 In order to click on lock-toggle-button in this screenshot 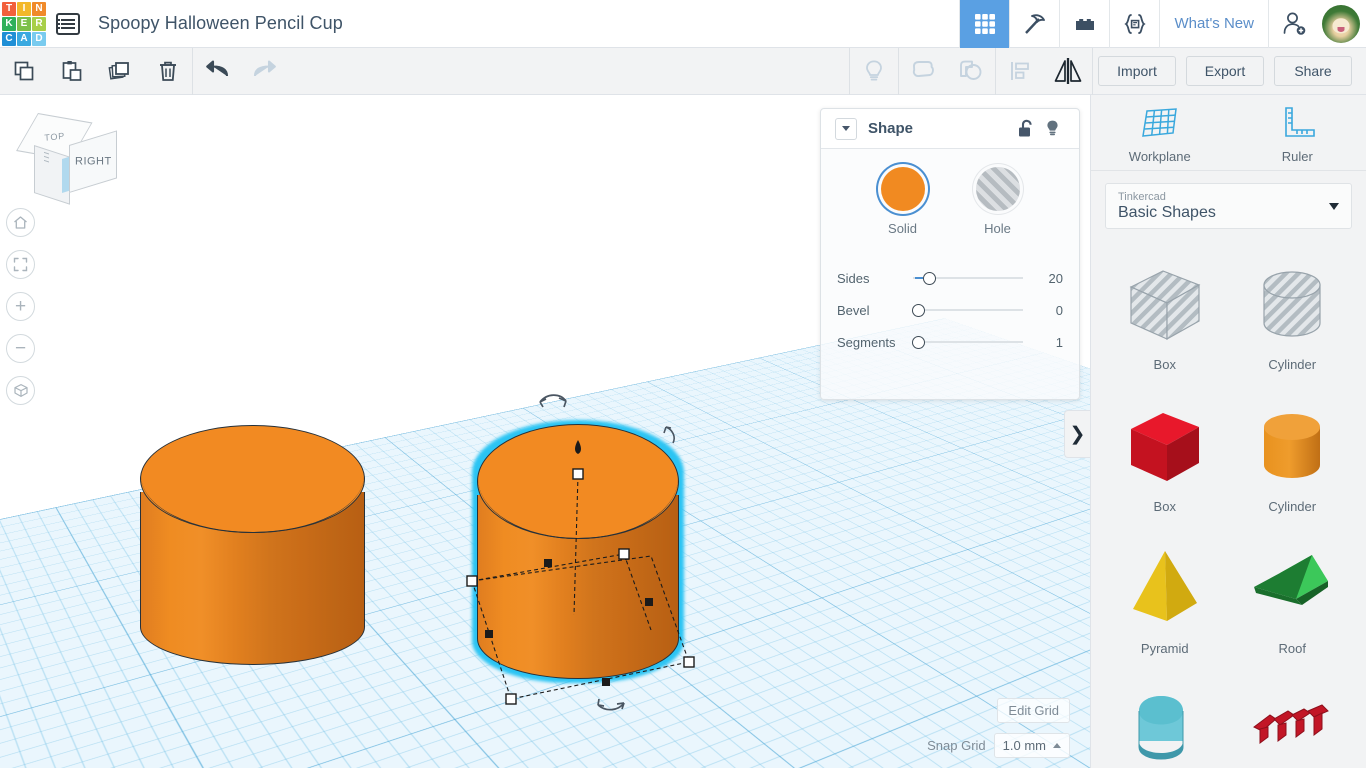, I will do `click(1026, 129)`.